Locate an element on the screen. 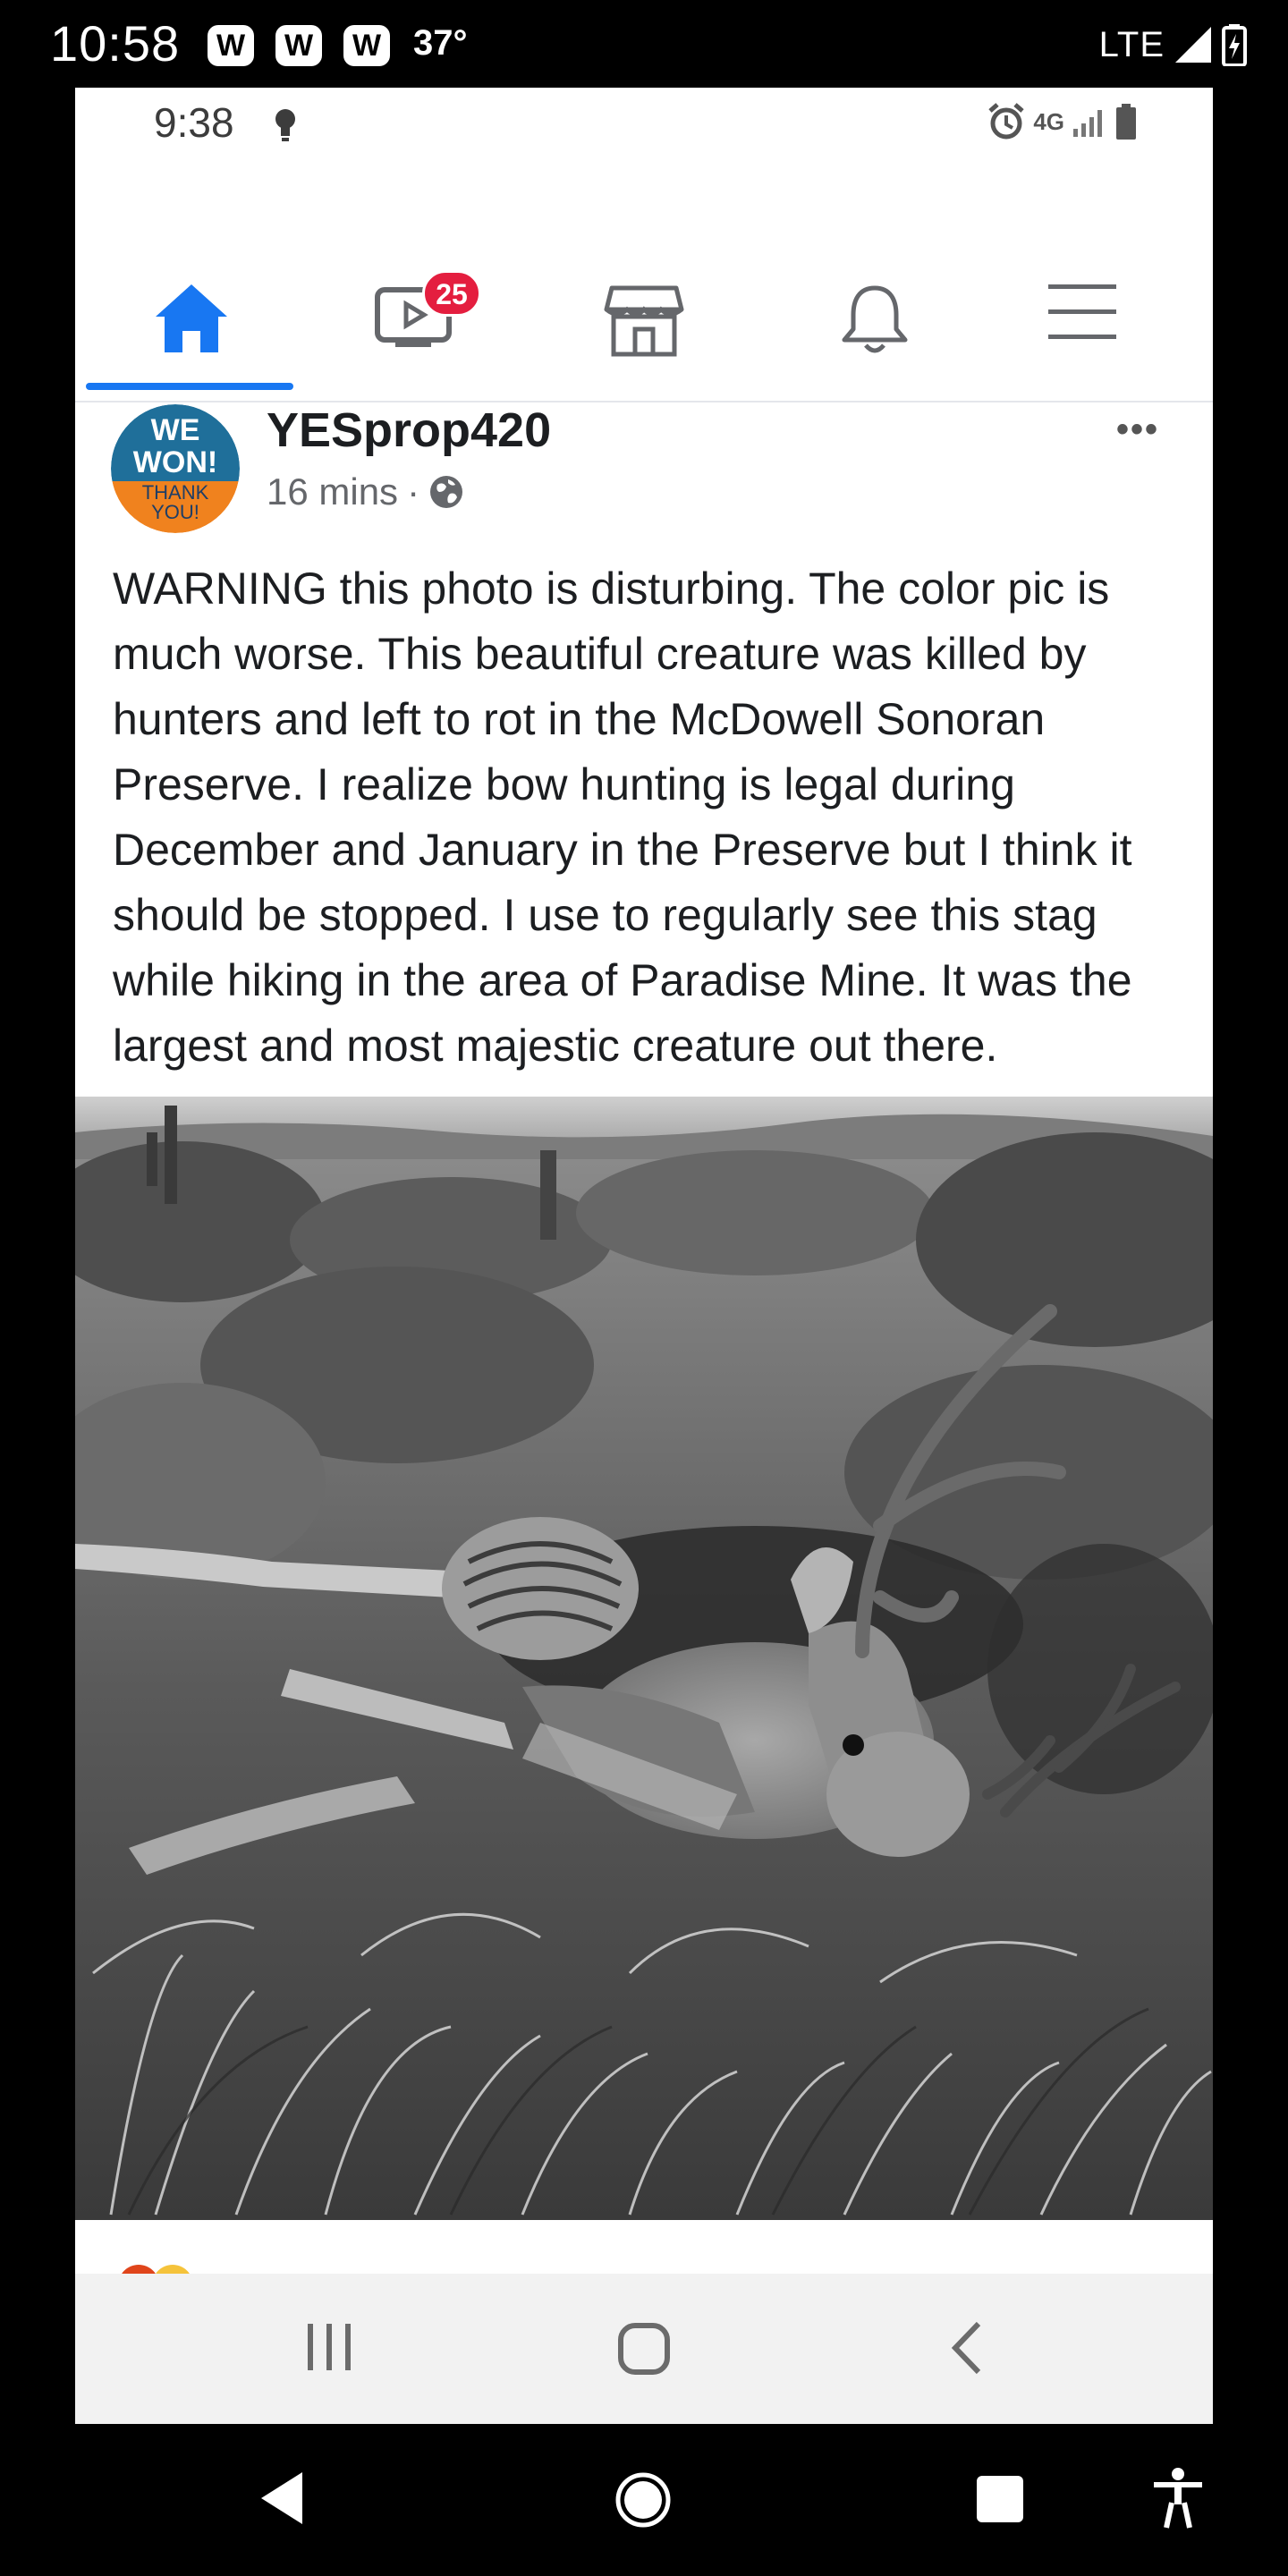  home-button-icon is located at coordinates (644, 2349).